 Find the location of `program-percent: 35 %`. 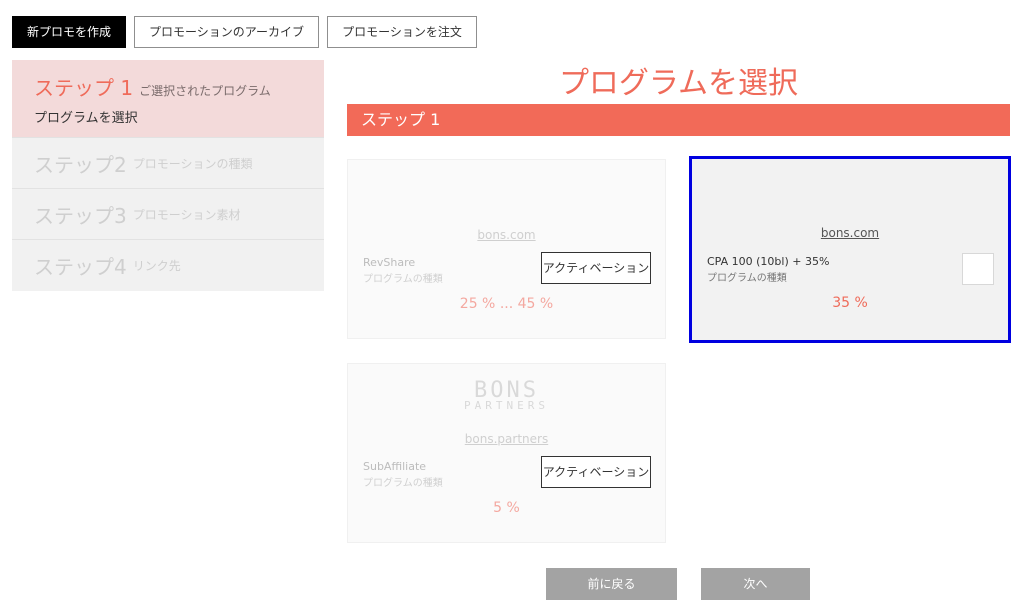

program-percent: 35 % is located at coordinates (850, 303).